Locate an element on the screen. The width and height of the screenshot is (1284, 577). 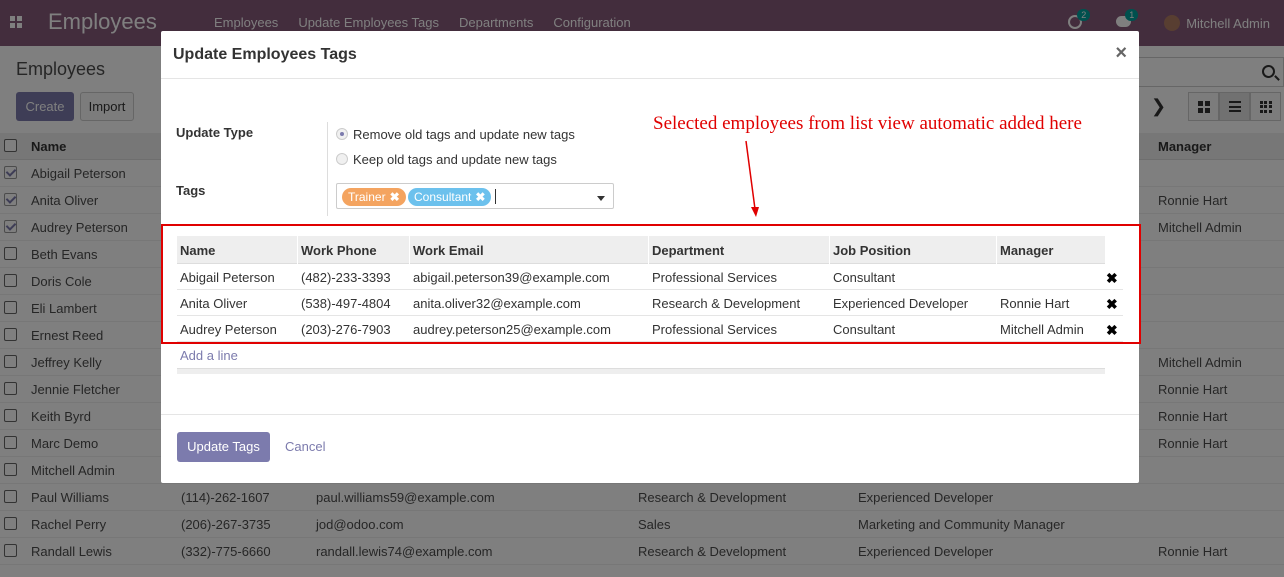
add-line-link: Add a line is located at coordinates (209, 355).